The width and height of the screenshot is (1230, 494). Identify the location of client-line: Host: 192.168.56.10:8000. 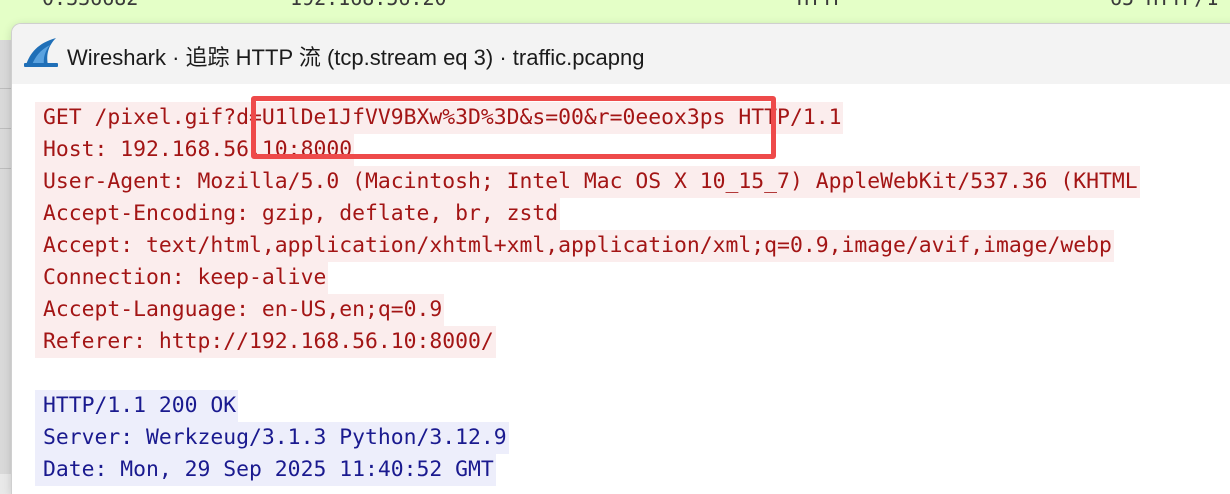
(195, 150).